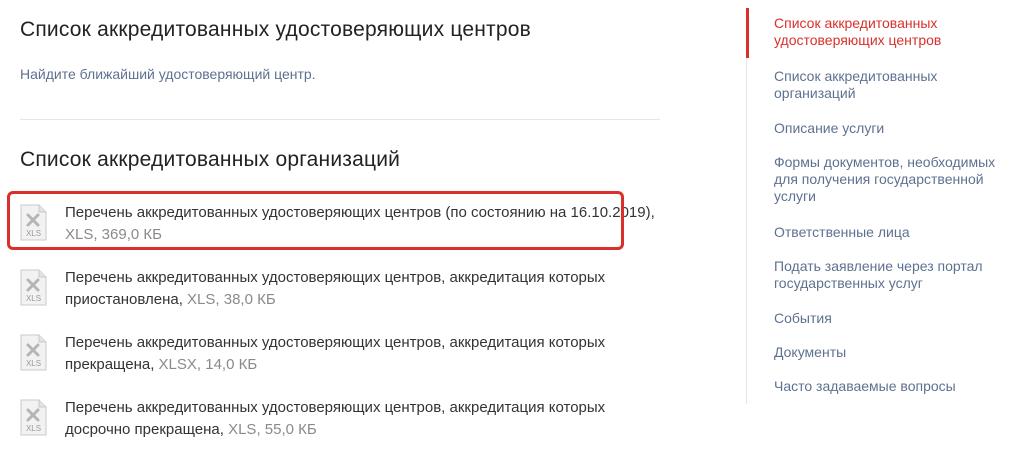 This screenshot has width=1013, height=460. What do you see at coordinates (206, 364) in the screenshot?
I see `file-meta: XLSX, 14,0 КБ` at bounding box center [206, 364].